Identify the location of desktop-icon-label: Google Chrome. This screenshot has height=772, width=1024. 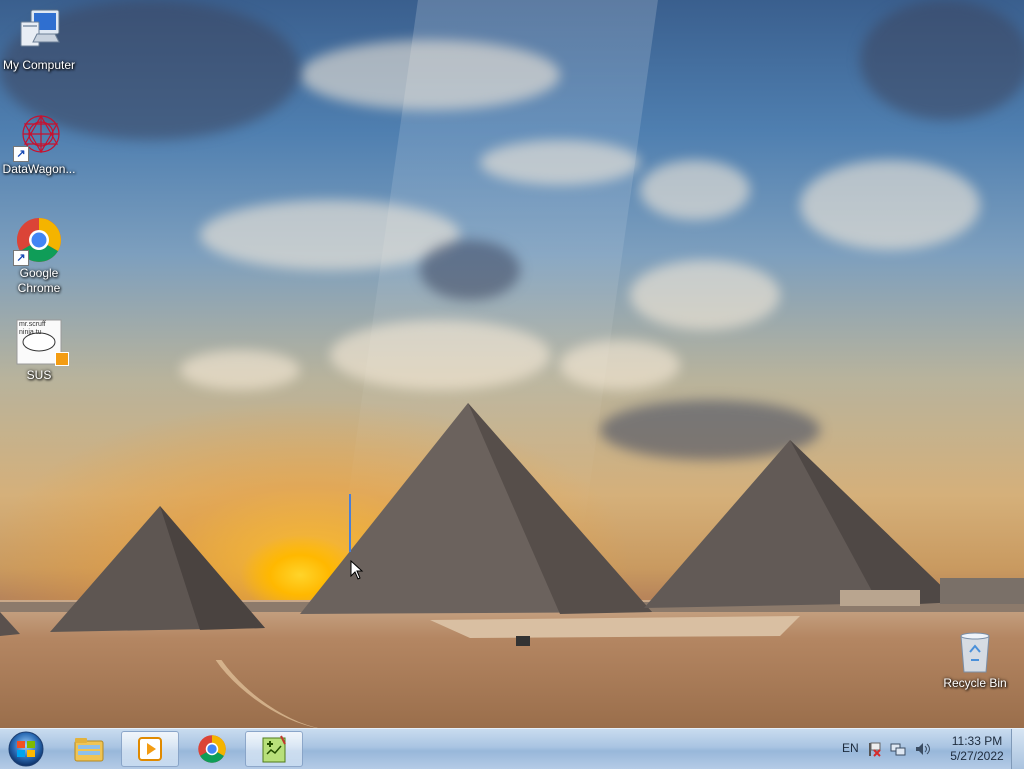
(39, 280).